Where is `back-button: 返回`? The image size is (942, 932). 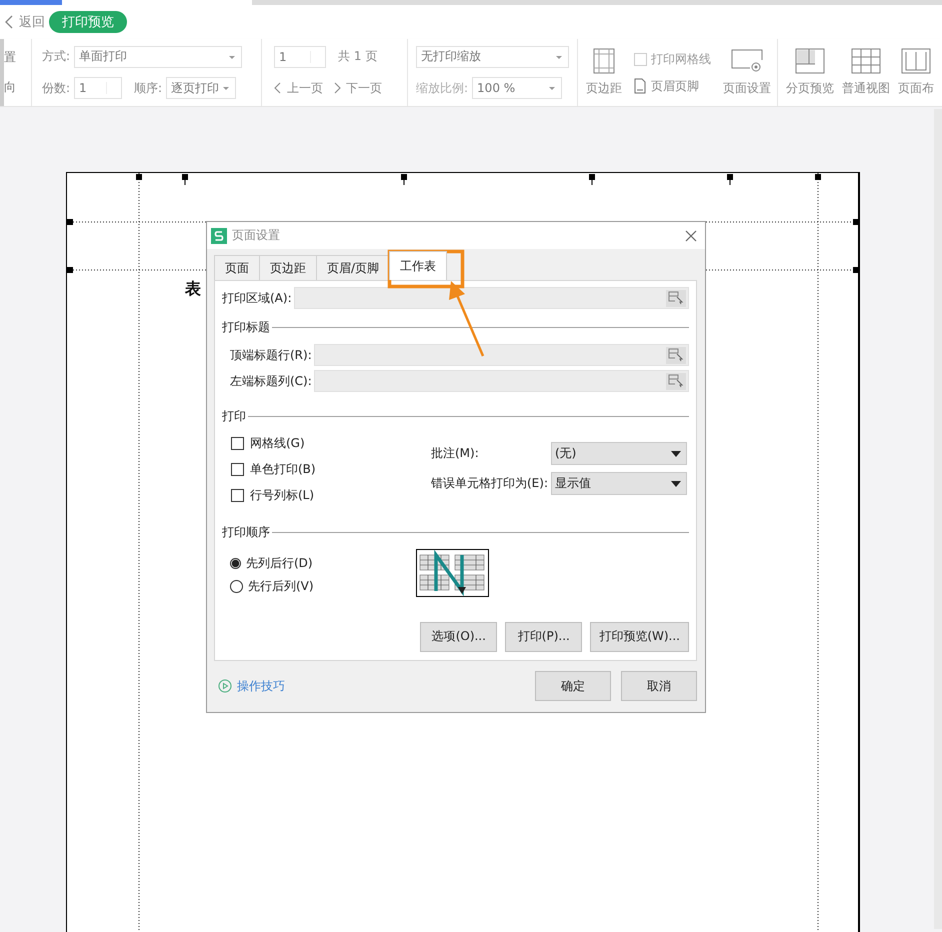 back-button: 返回 is located at coordinates (24, 22).